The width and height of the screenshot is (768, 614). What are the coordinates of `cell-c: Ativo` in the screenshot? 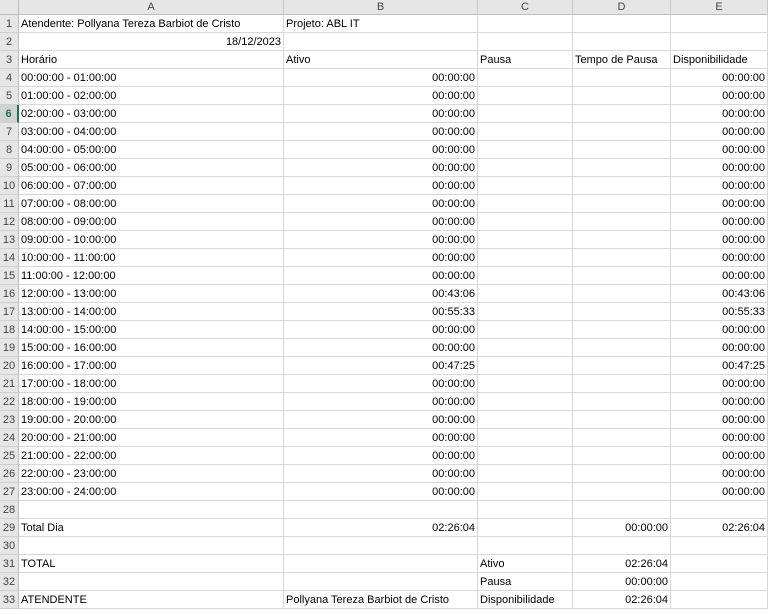 It's located at (525, 564).